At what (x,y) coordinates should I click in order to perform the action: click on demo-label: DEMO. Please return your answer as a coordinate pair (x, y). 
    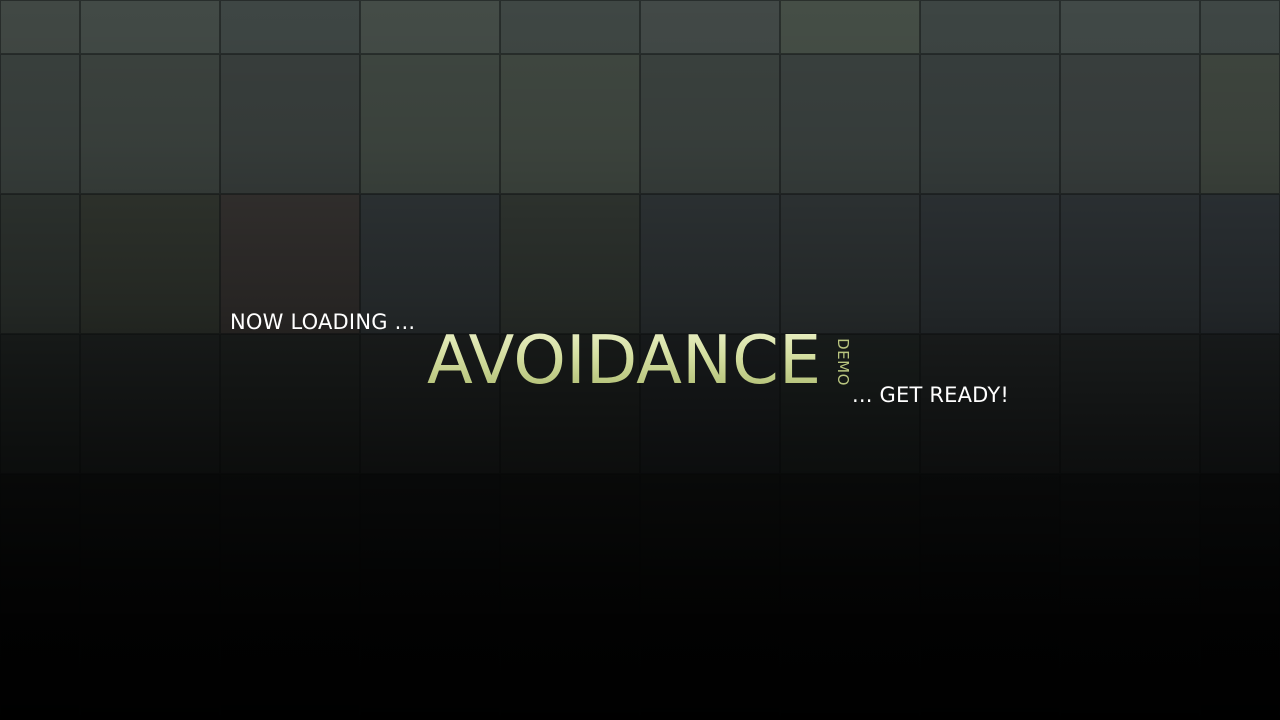
    Looking at the image, I should click on (843, 362).